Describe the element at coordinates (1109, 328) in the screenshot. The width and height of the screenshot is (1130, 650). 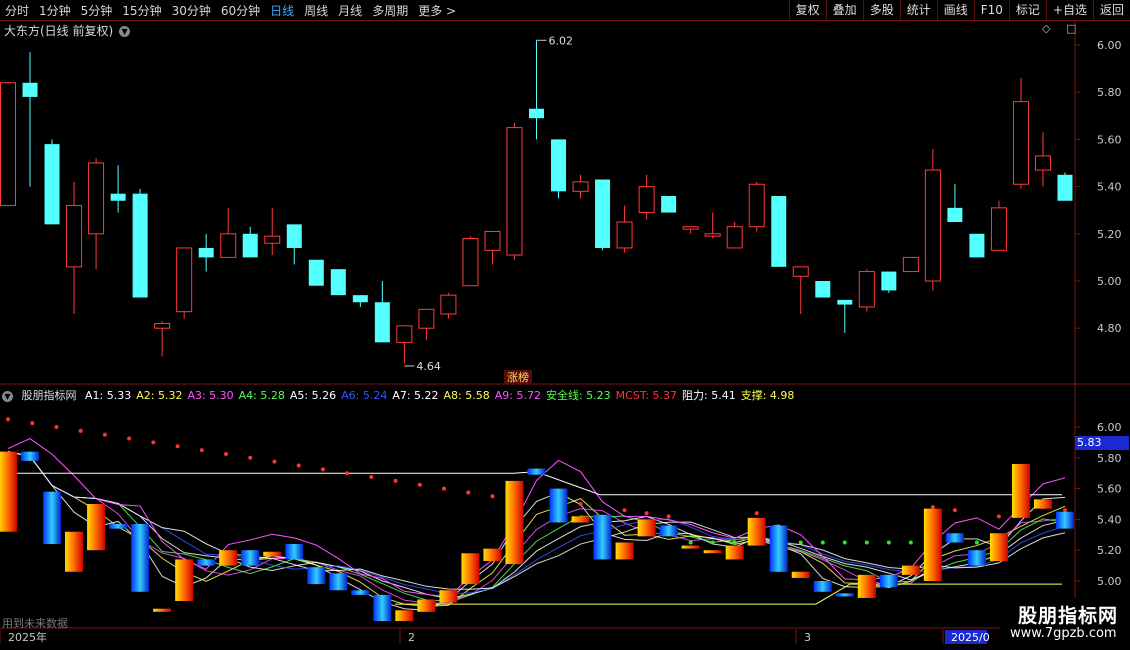
I see `main-y-tick-6: 4.80` at that location.